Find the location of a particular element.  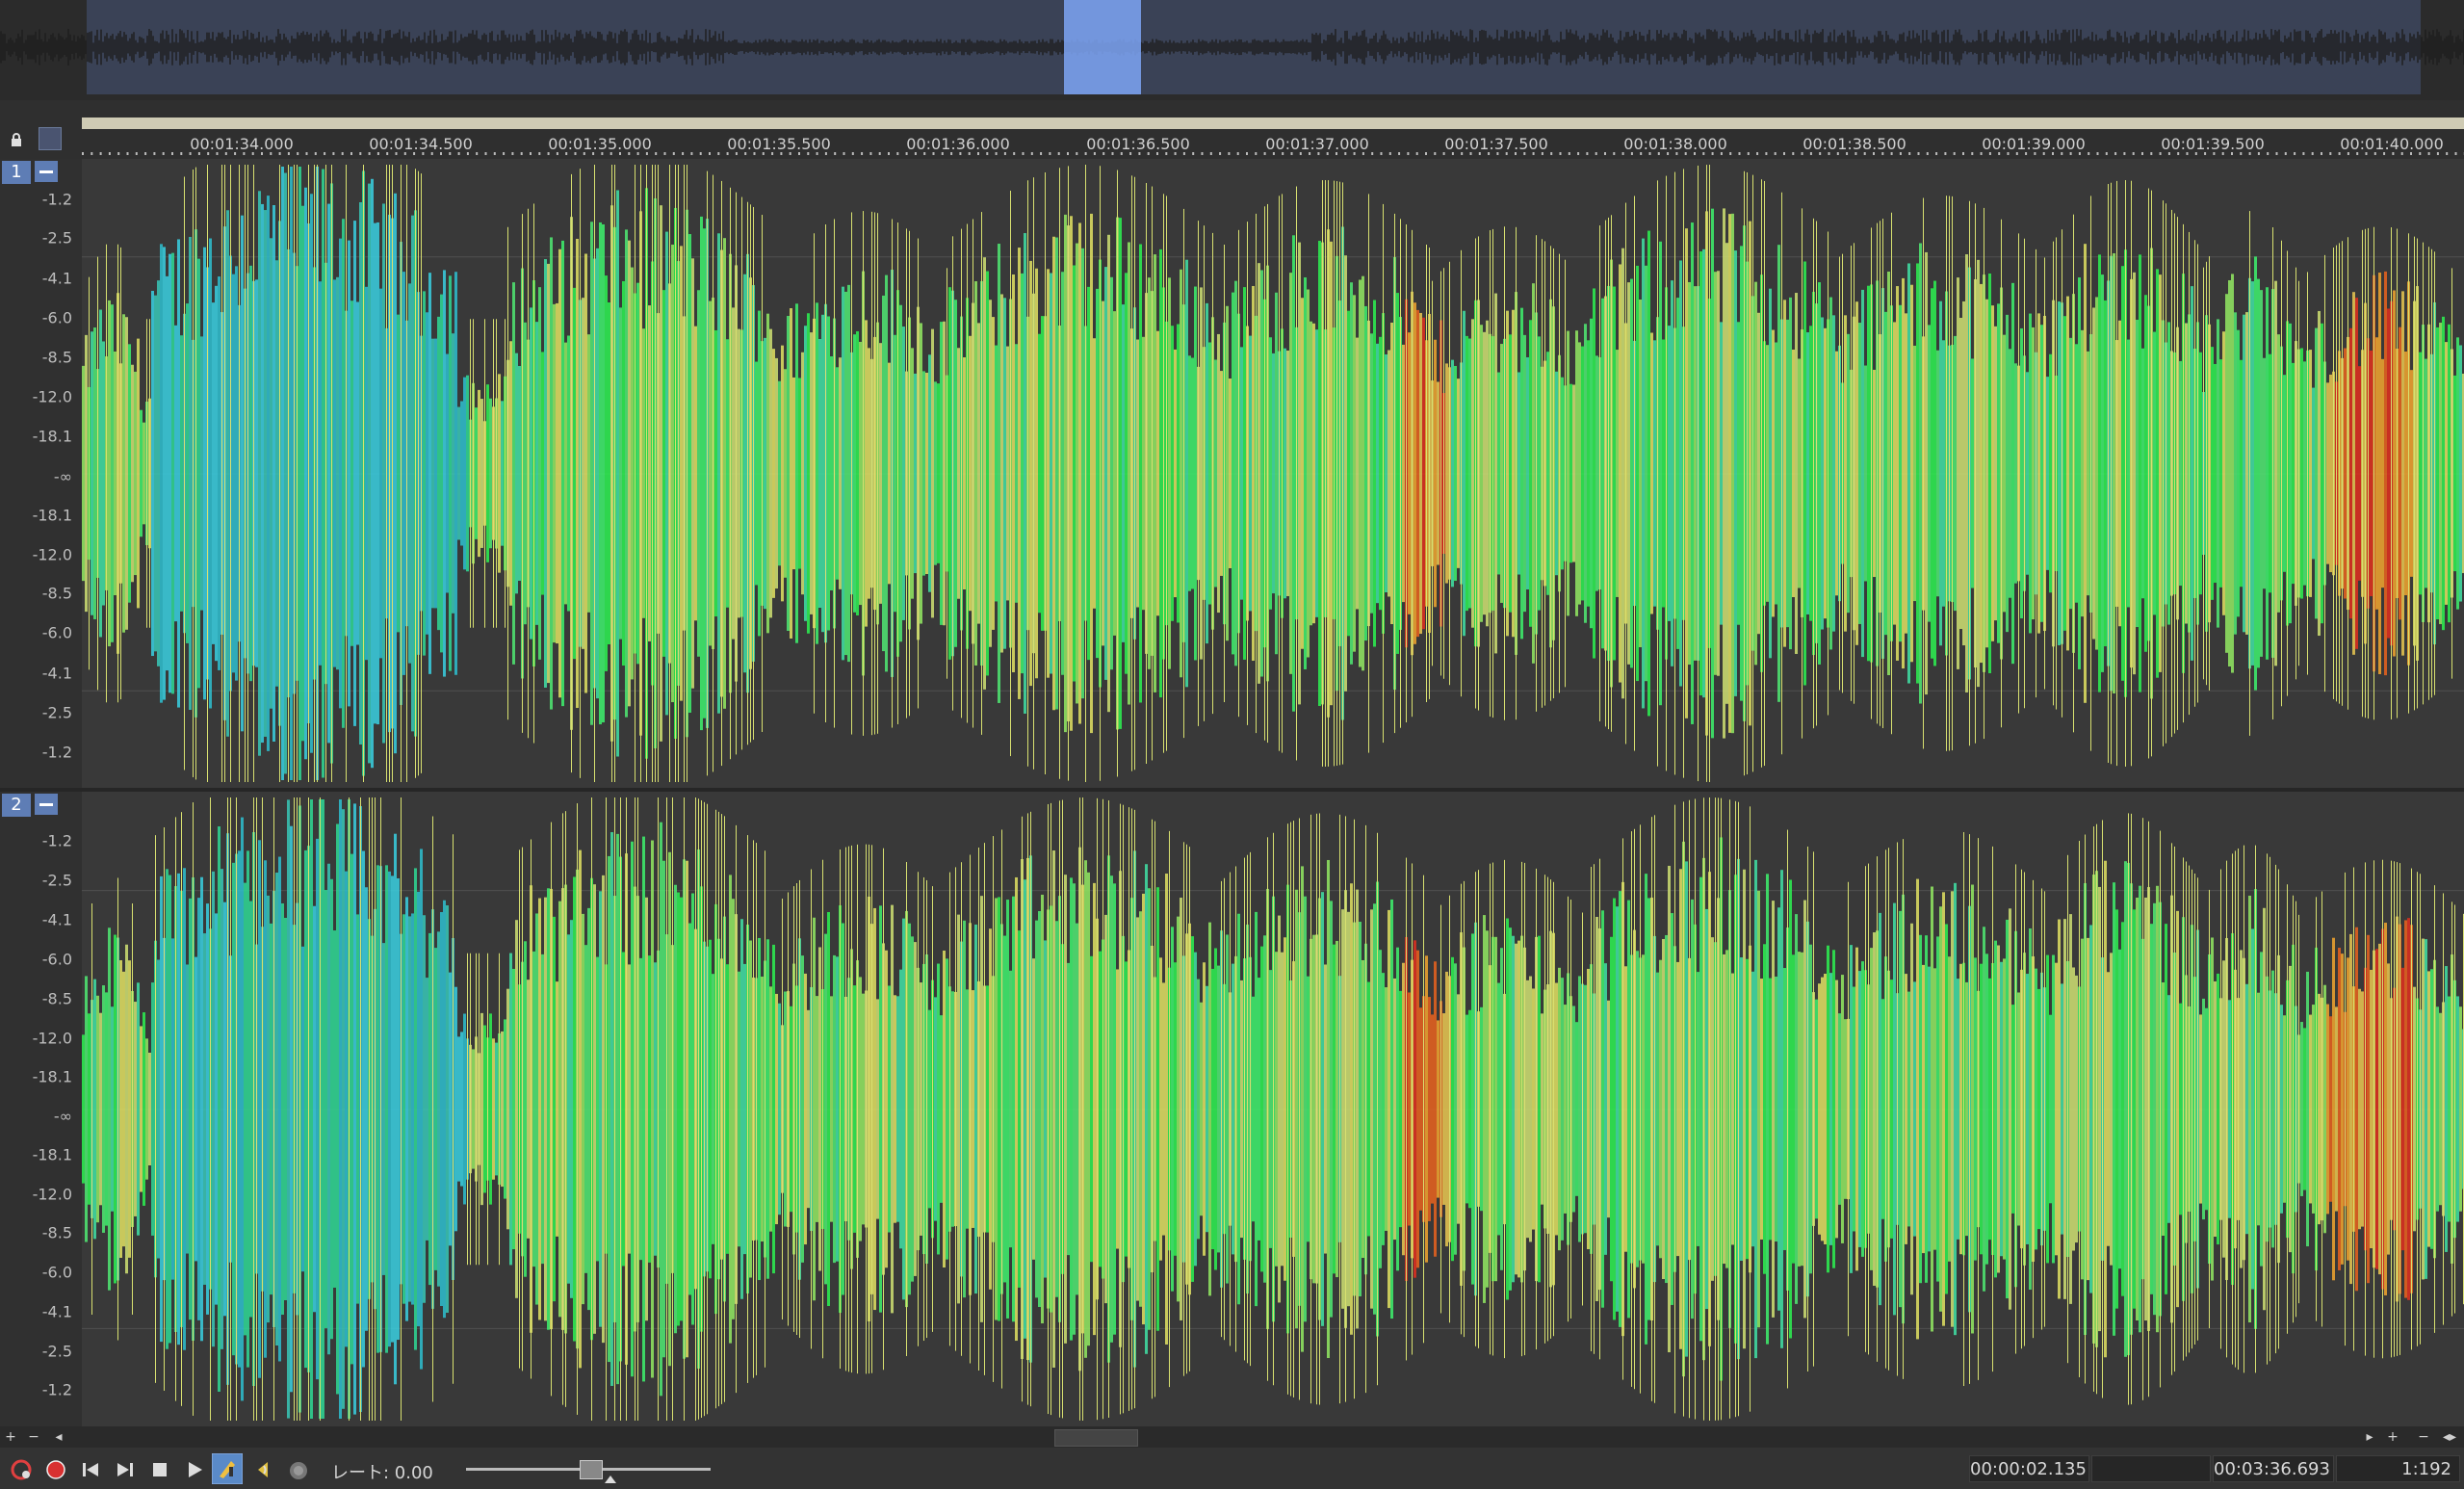

total-length: 00:03:36.693 is located at coordinates (2273, 1468).